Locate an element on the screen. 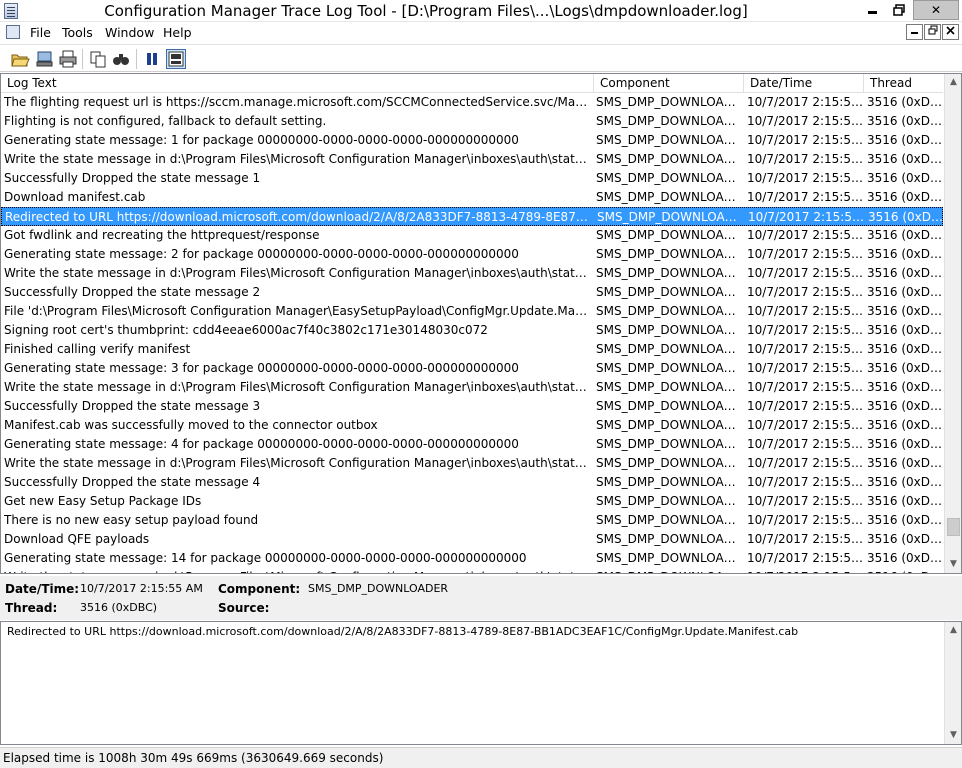 The image size is (962, 768). toggle-details-button is located at coordinates (176, 59).